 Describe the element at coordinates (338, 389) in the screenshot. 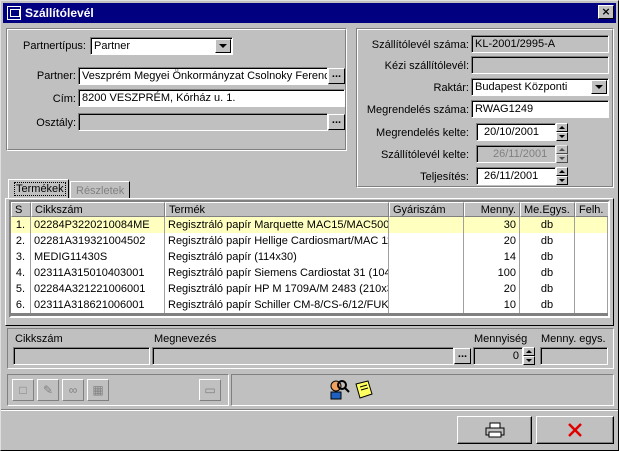

I see `search-person-icon` at that location.